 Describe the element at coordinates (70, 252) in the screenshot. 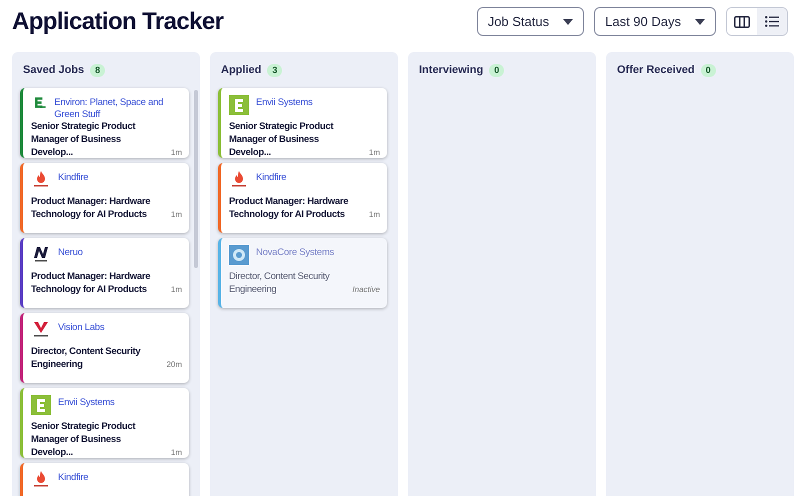

I see `company-name: Neruo` at that location.